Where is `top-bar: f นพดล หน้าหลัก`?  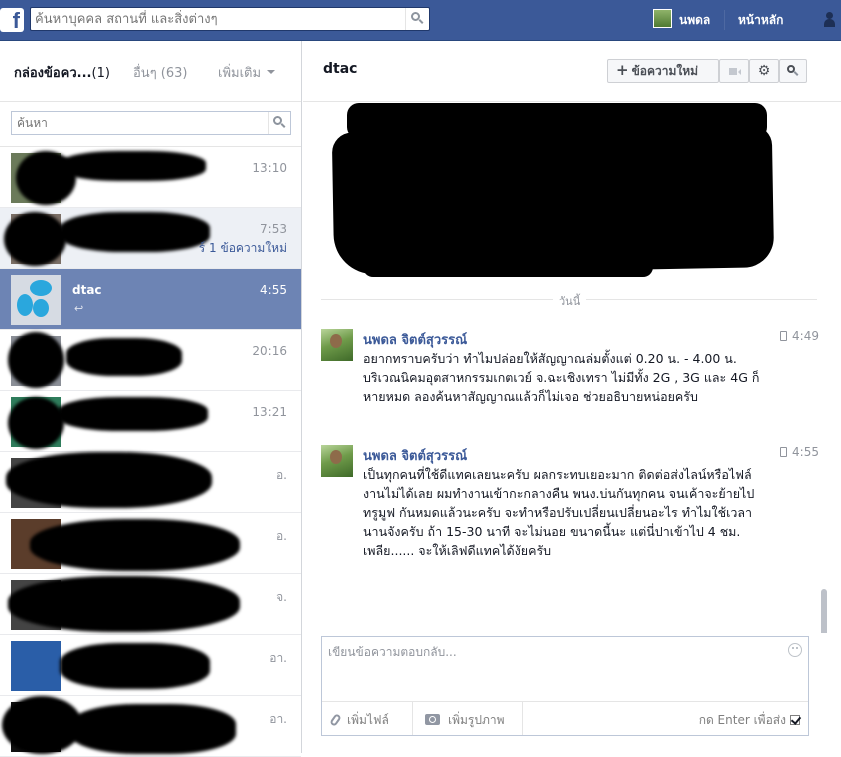 top-bar: f นพดล หน้าหลัก is located at coordinates (420, 20).